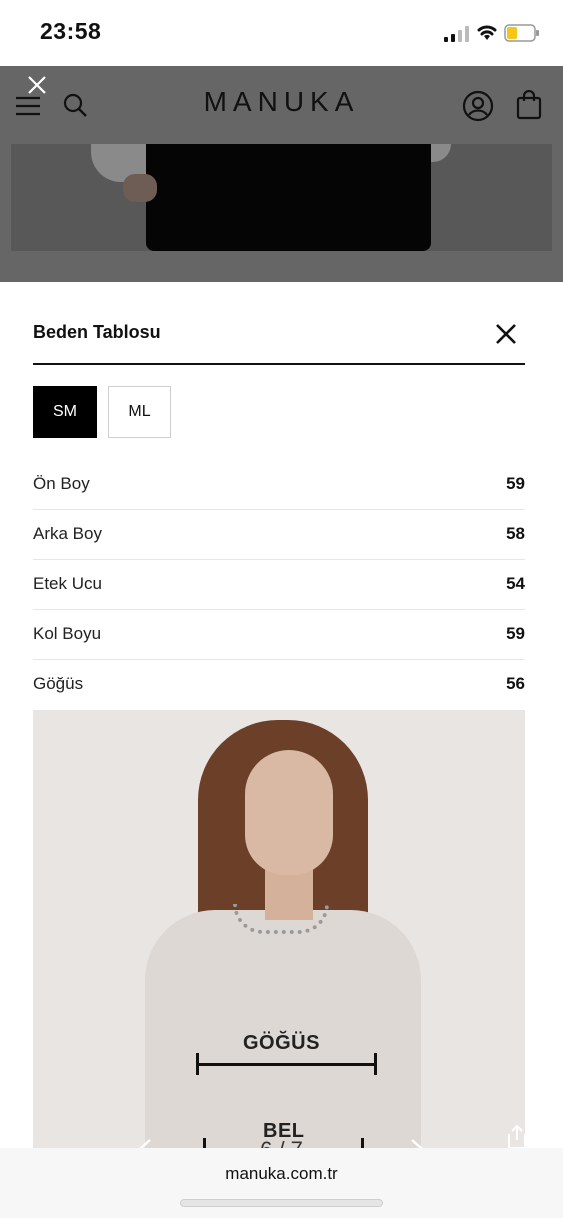 The width and height of the screenshot is (563, 1218). What do you see at coordinates (71, 31) in the screenshot?
I see `status-time: 23:58` at bounding box center [71, 31].